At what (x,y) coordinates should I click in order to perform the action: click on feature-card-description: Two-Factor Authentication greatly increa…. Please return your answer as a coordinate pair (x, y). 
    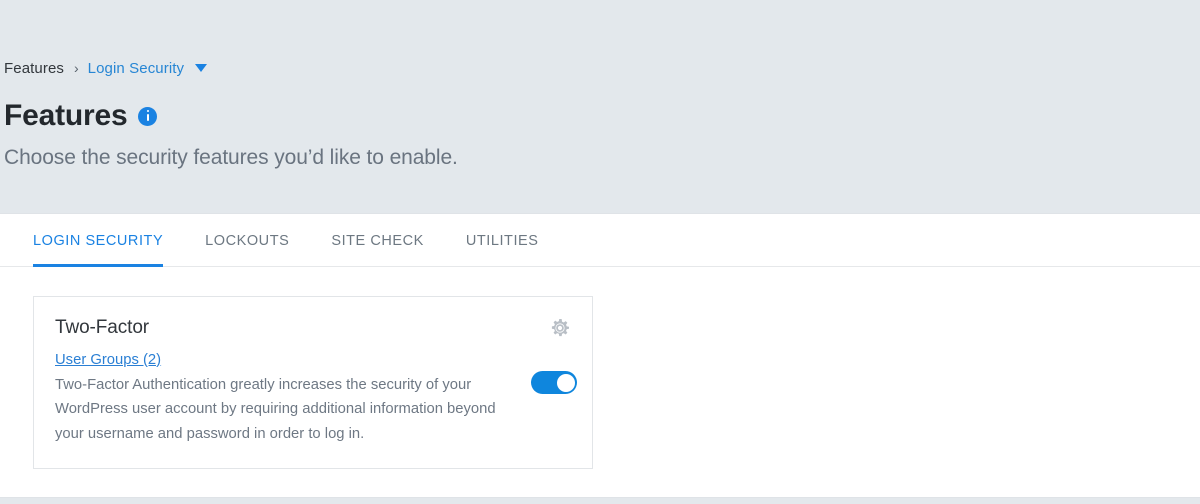
    Looking at the image, I should click on (275, 409).